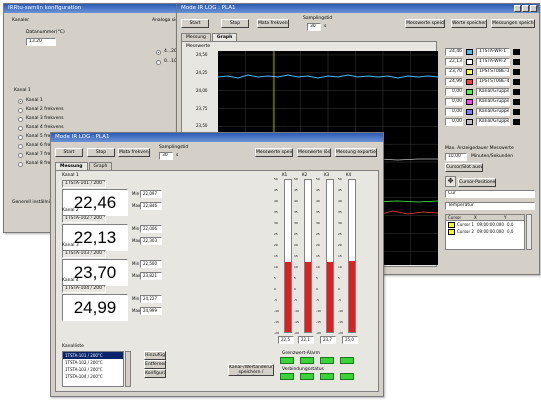 The image size is (541, 419). Describe the element at coordinates (425, 23) in the screenshot. I see `save-measure-button: Messwerte speichern` at that location.